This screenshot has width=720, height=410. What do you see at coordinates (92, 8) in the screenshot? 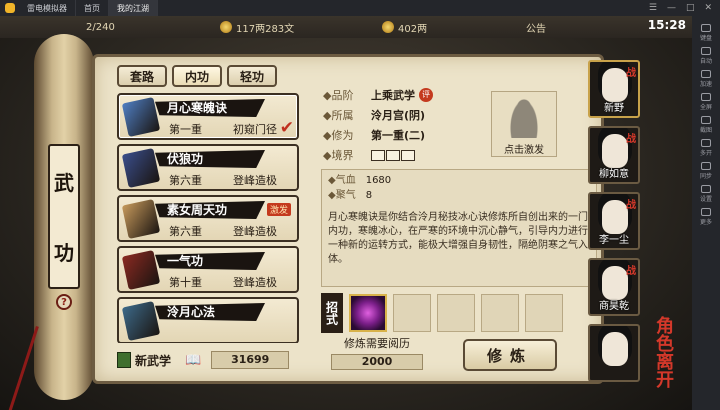
I see `tab-home: 首页` at bounding box center [92, 8].